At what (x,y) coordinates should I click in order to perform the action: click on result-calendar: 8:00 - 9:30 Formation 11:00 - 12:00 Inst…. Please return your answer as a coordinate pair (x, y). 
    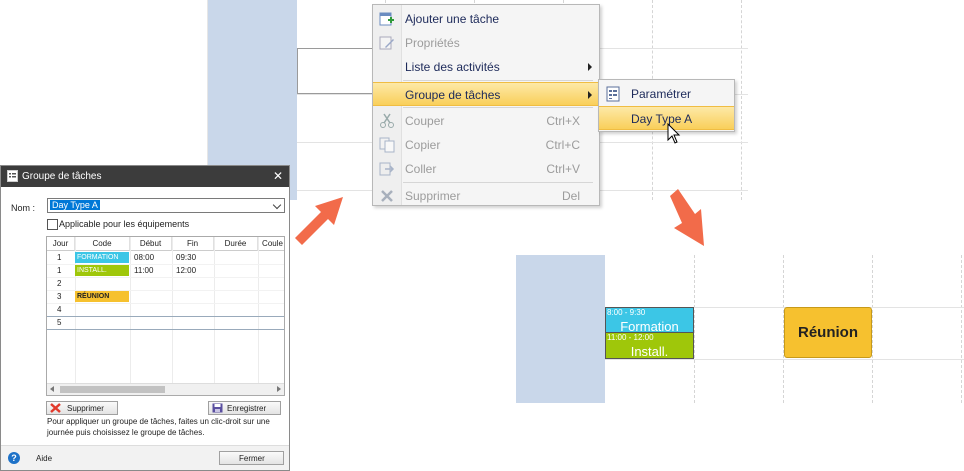
    Looking at the image, I should click on (740, 329).